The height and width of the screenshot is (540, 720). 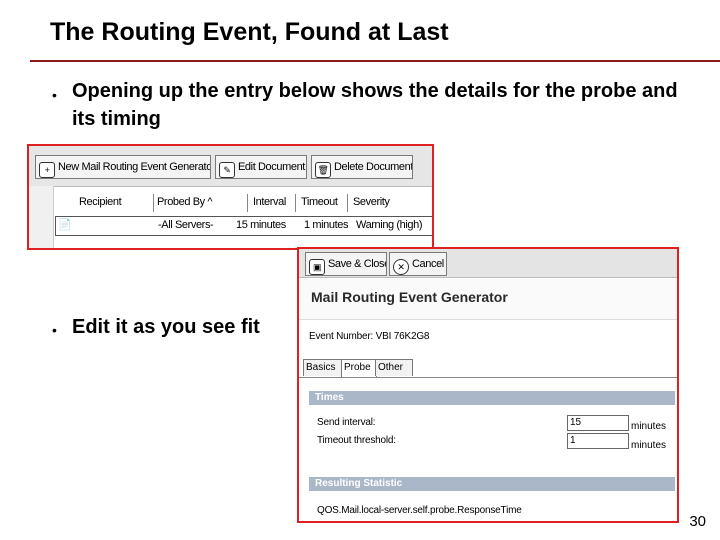 What do you see at coordinates (598, 441) in the screenshot?
I see `timeout-input: 1` at bounding box center [598, 441].